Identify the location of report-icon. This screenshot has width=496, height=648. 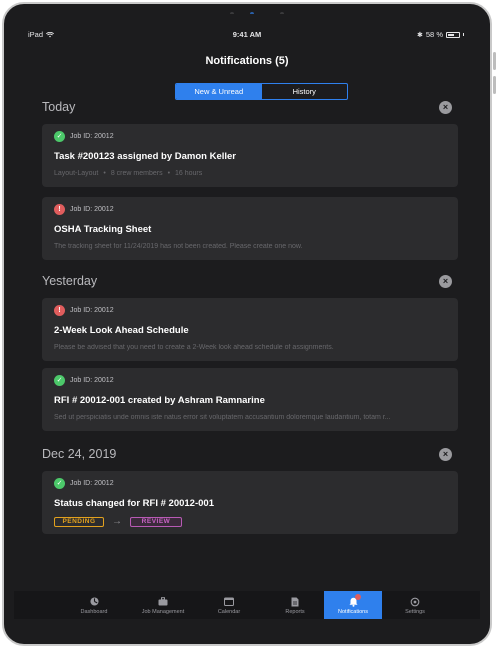
(295, 601).